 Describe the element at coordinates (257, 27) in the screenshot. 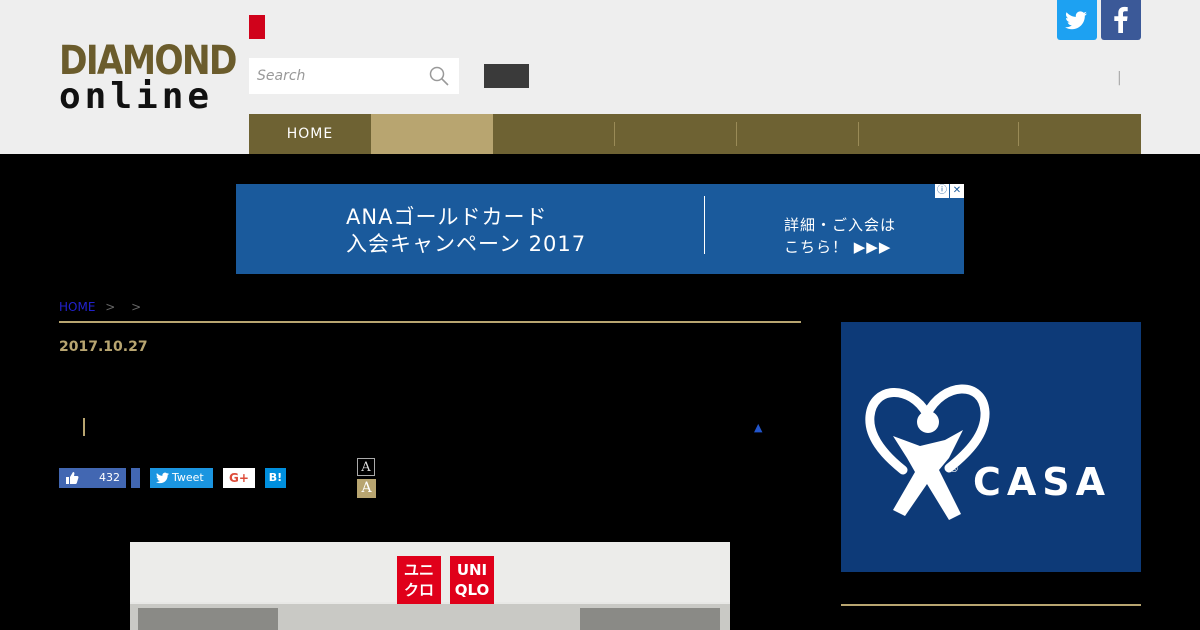

I see `red-accent-mark` at that location.